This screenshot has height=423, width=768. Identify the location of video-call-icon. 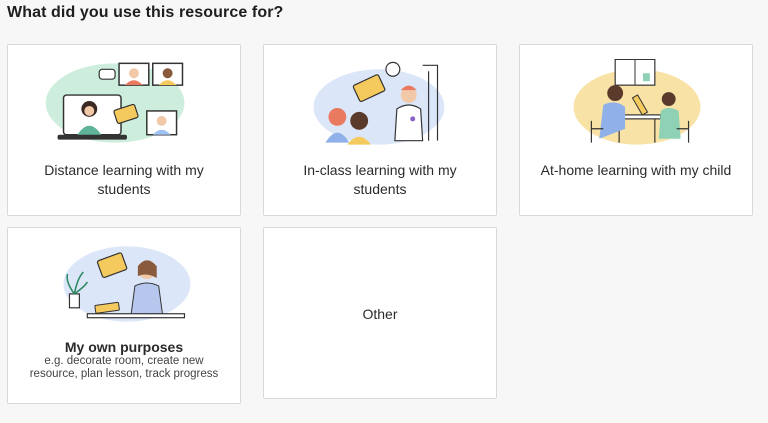
(115, 102).